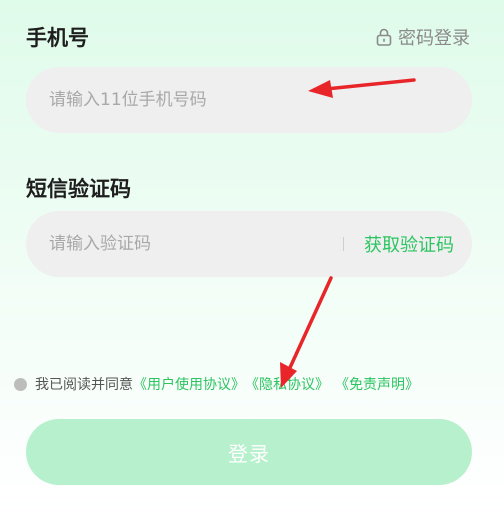 The width and height of the screenshot is (504, 512). What do you see at coordinates (384, 37) in the screenshot?
I see `lock-icon` at bounding box center [384, 37].